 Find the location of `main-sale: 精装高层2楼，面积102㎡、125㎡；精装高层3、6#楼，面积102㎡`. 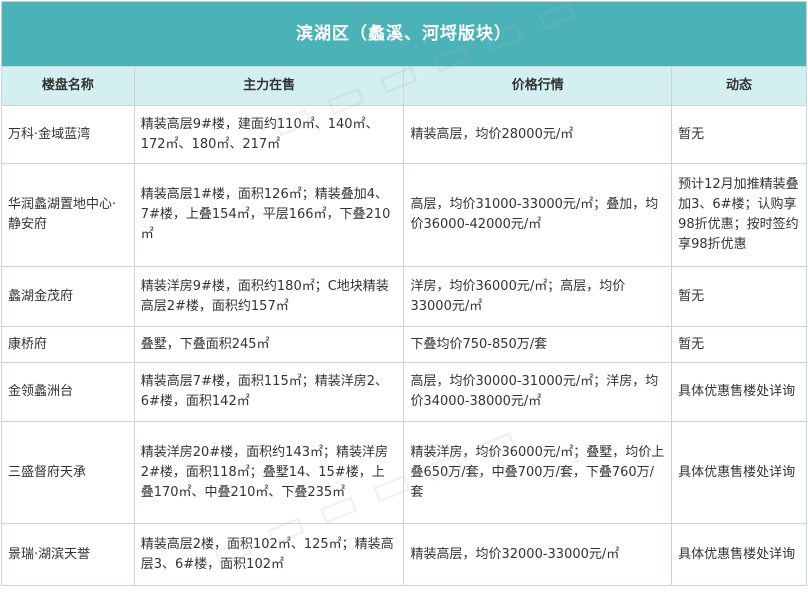

main-sale: 精装高层2楼，面积102㎡、125㎡；精装高层3、6#楼，面积102㎡ is located at coordinates (269, 554).